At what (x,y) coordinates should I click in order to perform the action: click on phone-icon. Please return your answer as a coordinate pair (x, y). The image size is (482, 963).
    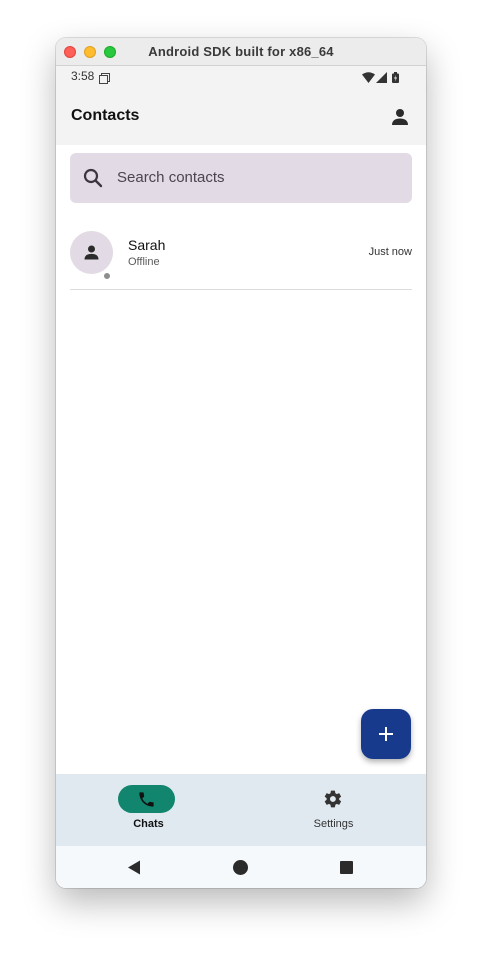
    Looking at the image, I should click on (146, 799).